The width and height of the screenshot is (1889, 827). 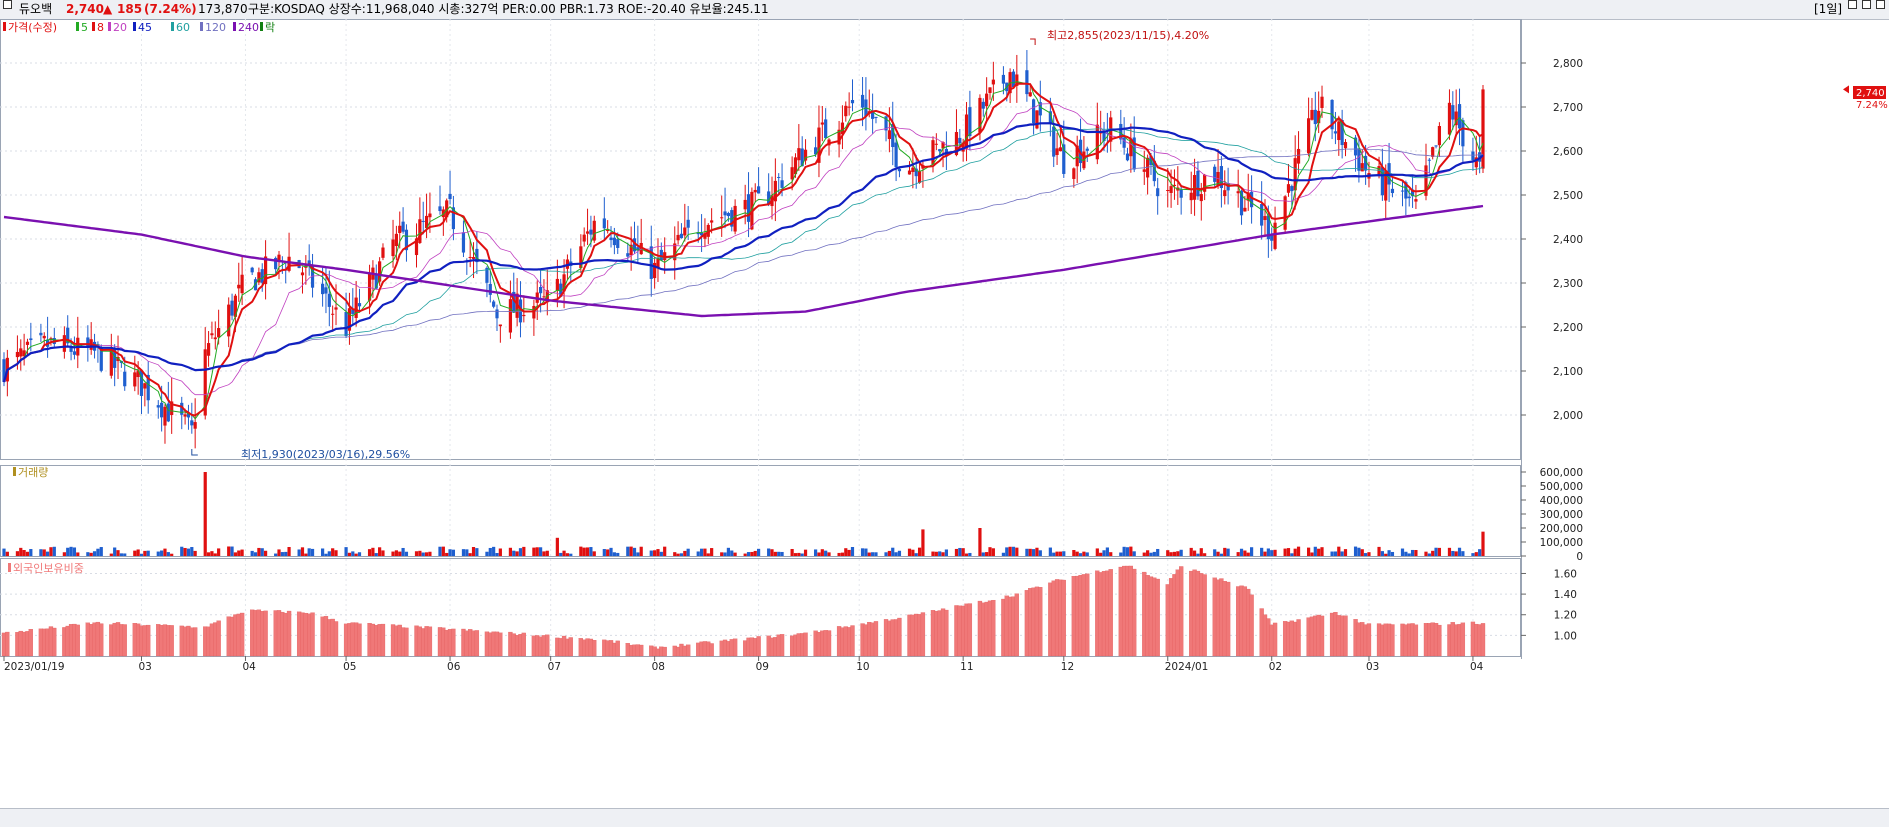 What do you see at coordinates (46, 568) in the screenshot?
I see `foreign-legend: 외국인보유비중` at bounding box center [46, 568].